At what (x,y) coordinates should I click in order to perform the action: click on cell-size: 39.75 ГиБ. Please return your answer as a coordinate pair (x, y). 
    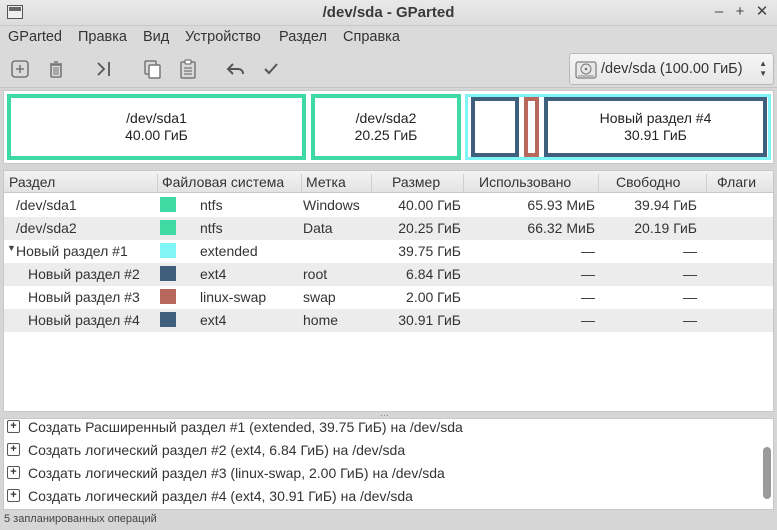
    Looking at the image, I should click on (429, 251).